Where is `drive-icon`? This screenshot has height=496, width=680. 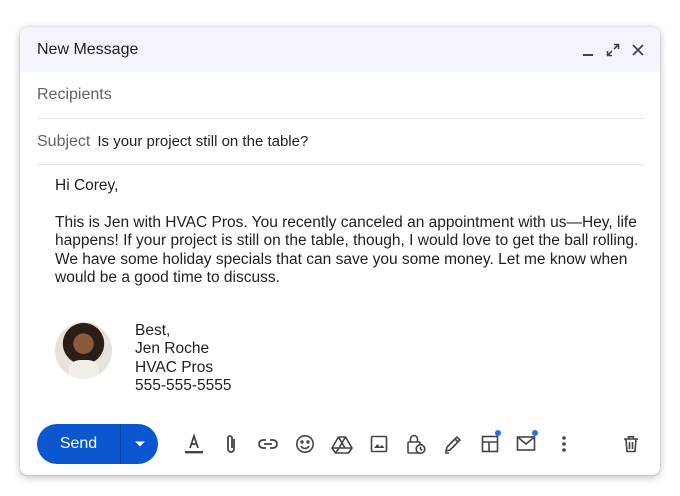
drive-icon is located at coordinates (341, 444).